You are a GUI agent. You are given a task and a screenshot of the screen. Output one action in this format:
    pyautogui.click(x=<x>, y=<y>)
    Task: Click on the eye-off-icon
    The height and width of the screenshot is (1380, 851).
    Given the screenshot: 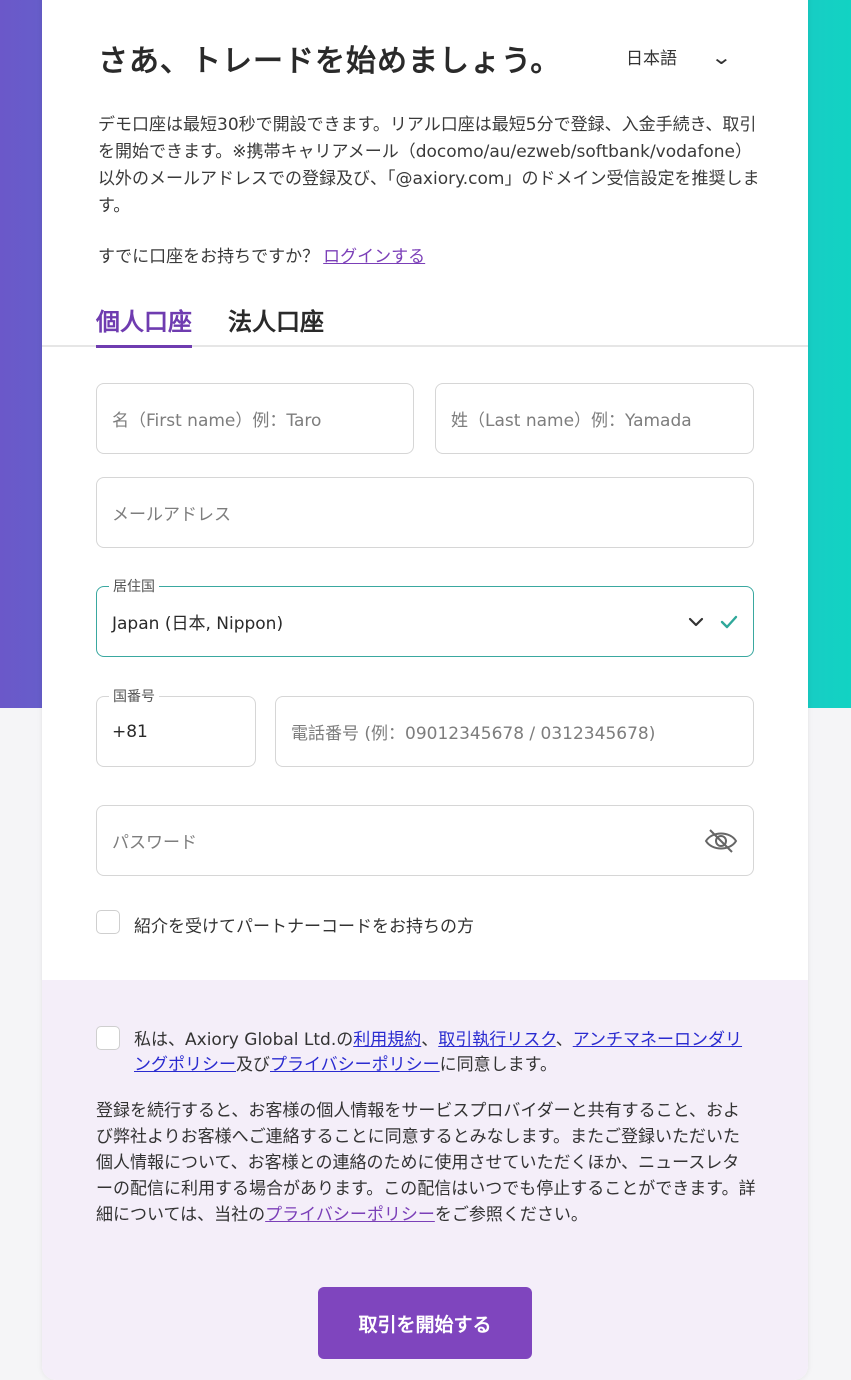 What is the action you would take?
    pyautogui.click(x=721, y=841)
    